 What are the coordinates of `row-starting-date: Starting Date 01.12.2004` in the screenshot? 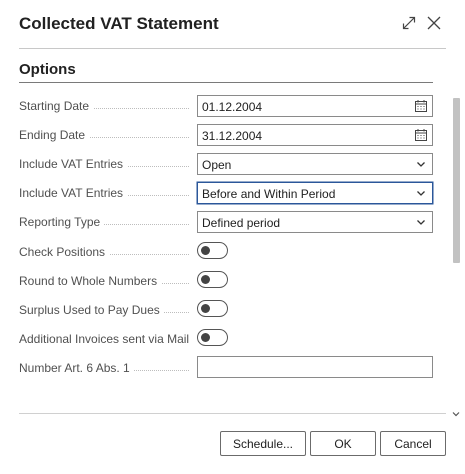 It's located at (227, 106).